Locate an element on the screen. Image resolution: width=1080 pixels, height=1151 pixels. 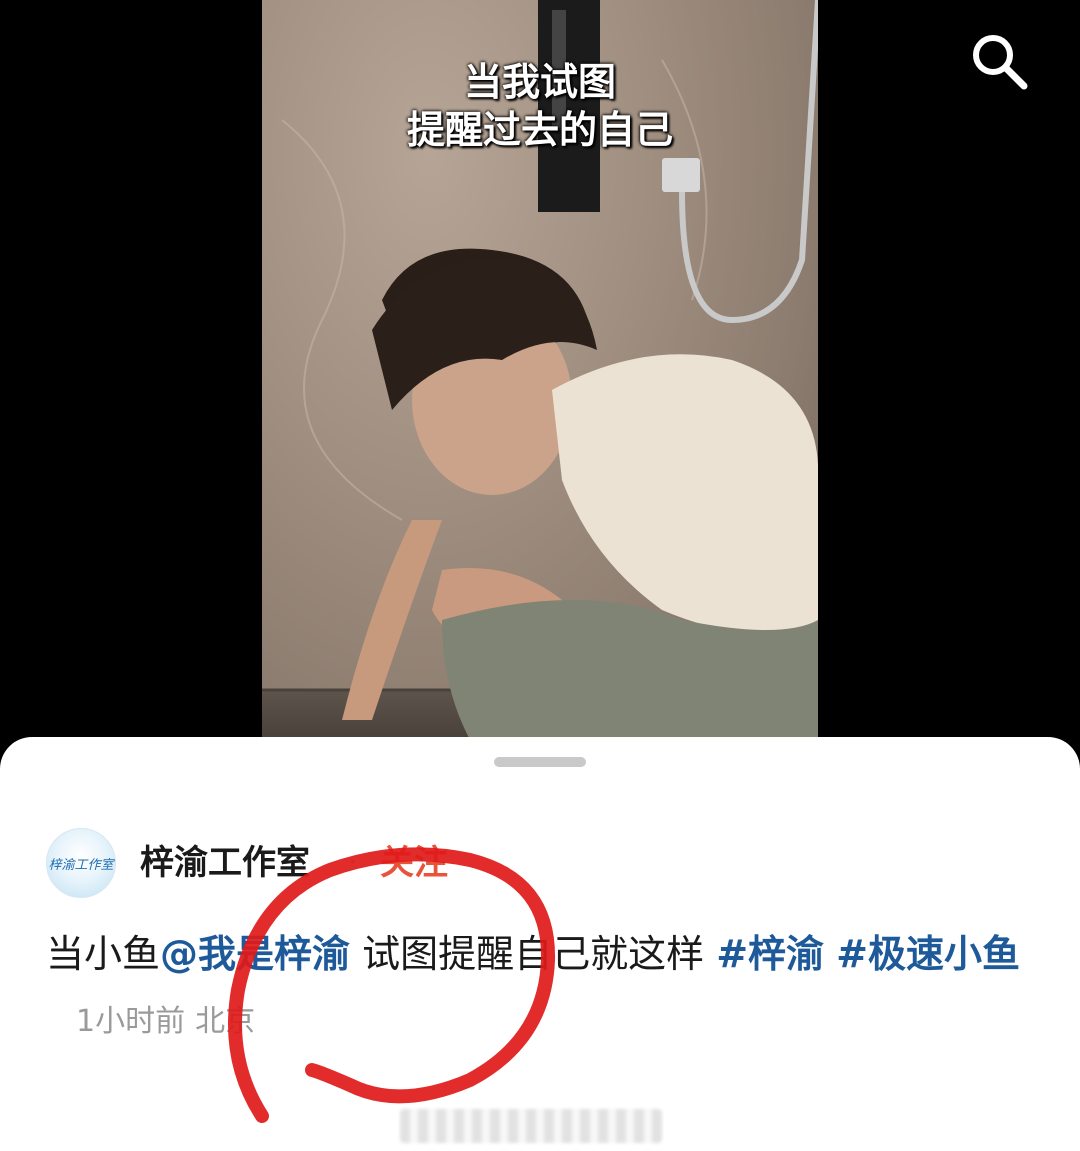
post-time: 1小时前 is located at coordinates (131, 1021).